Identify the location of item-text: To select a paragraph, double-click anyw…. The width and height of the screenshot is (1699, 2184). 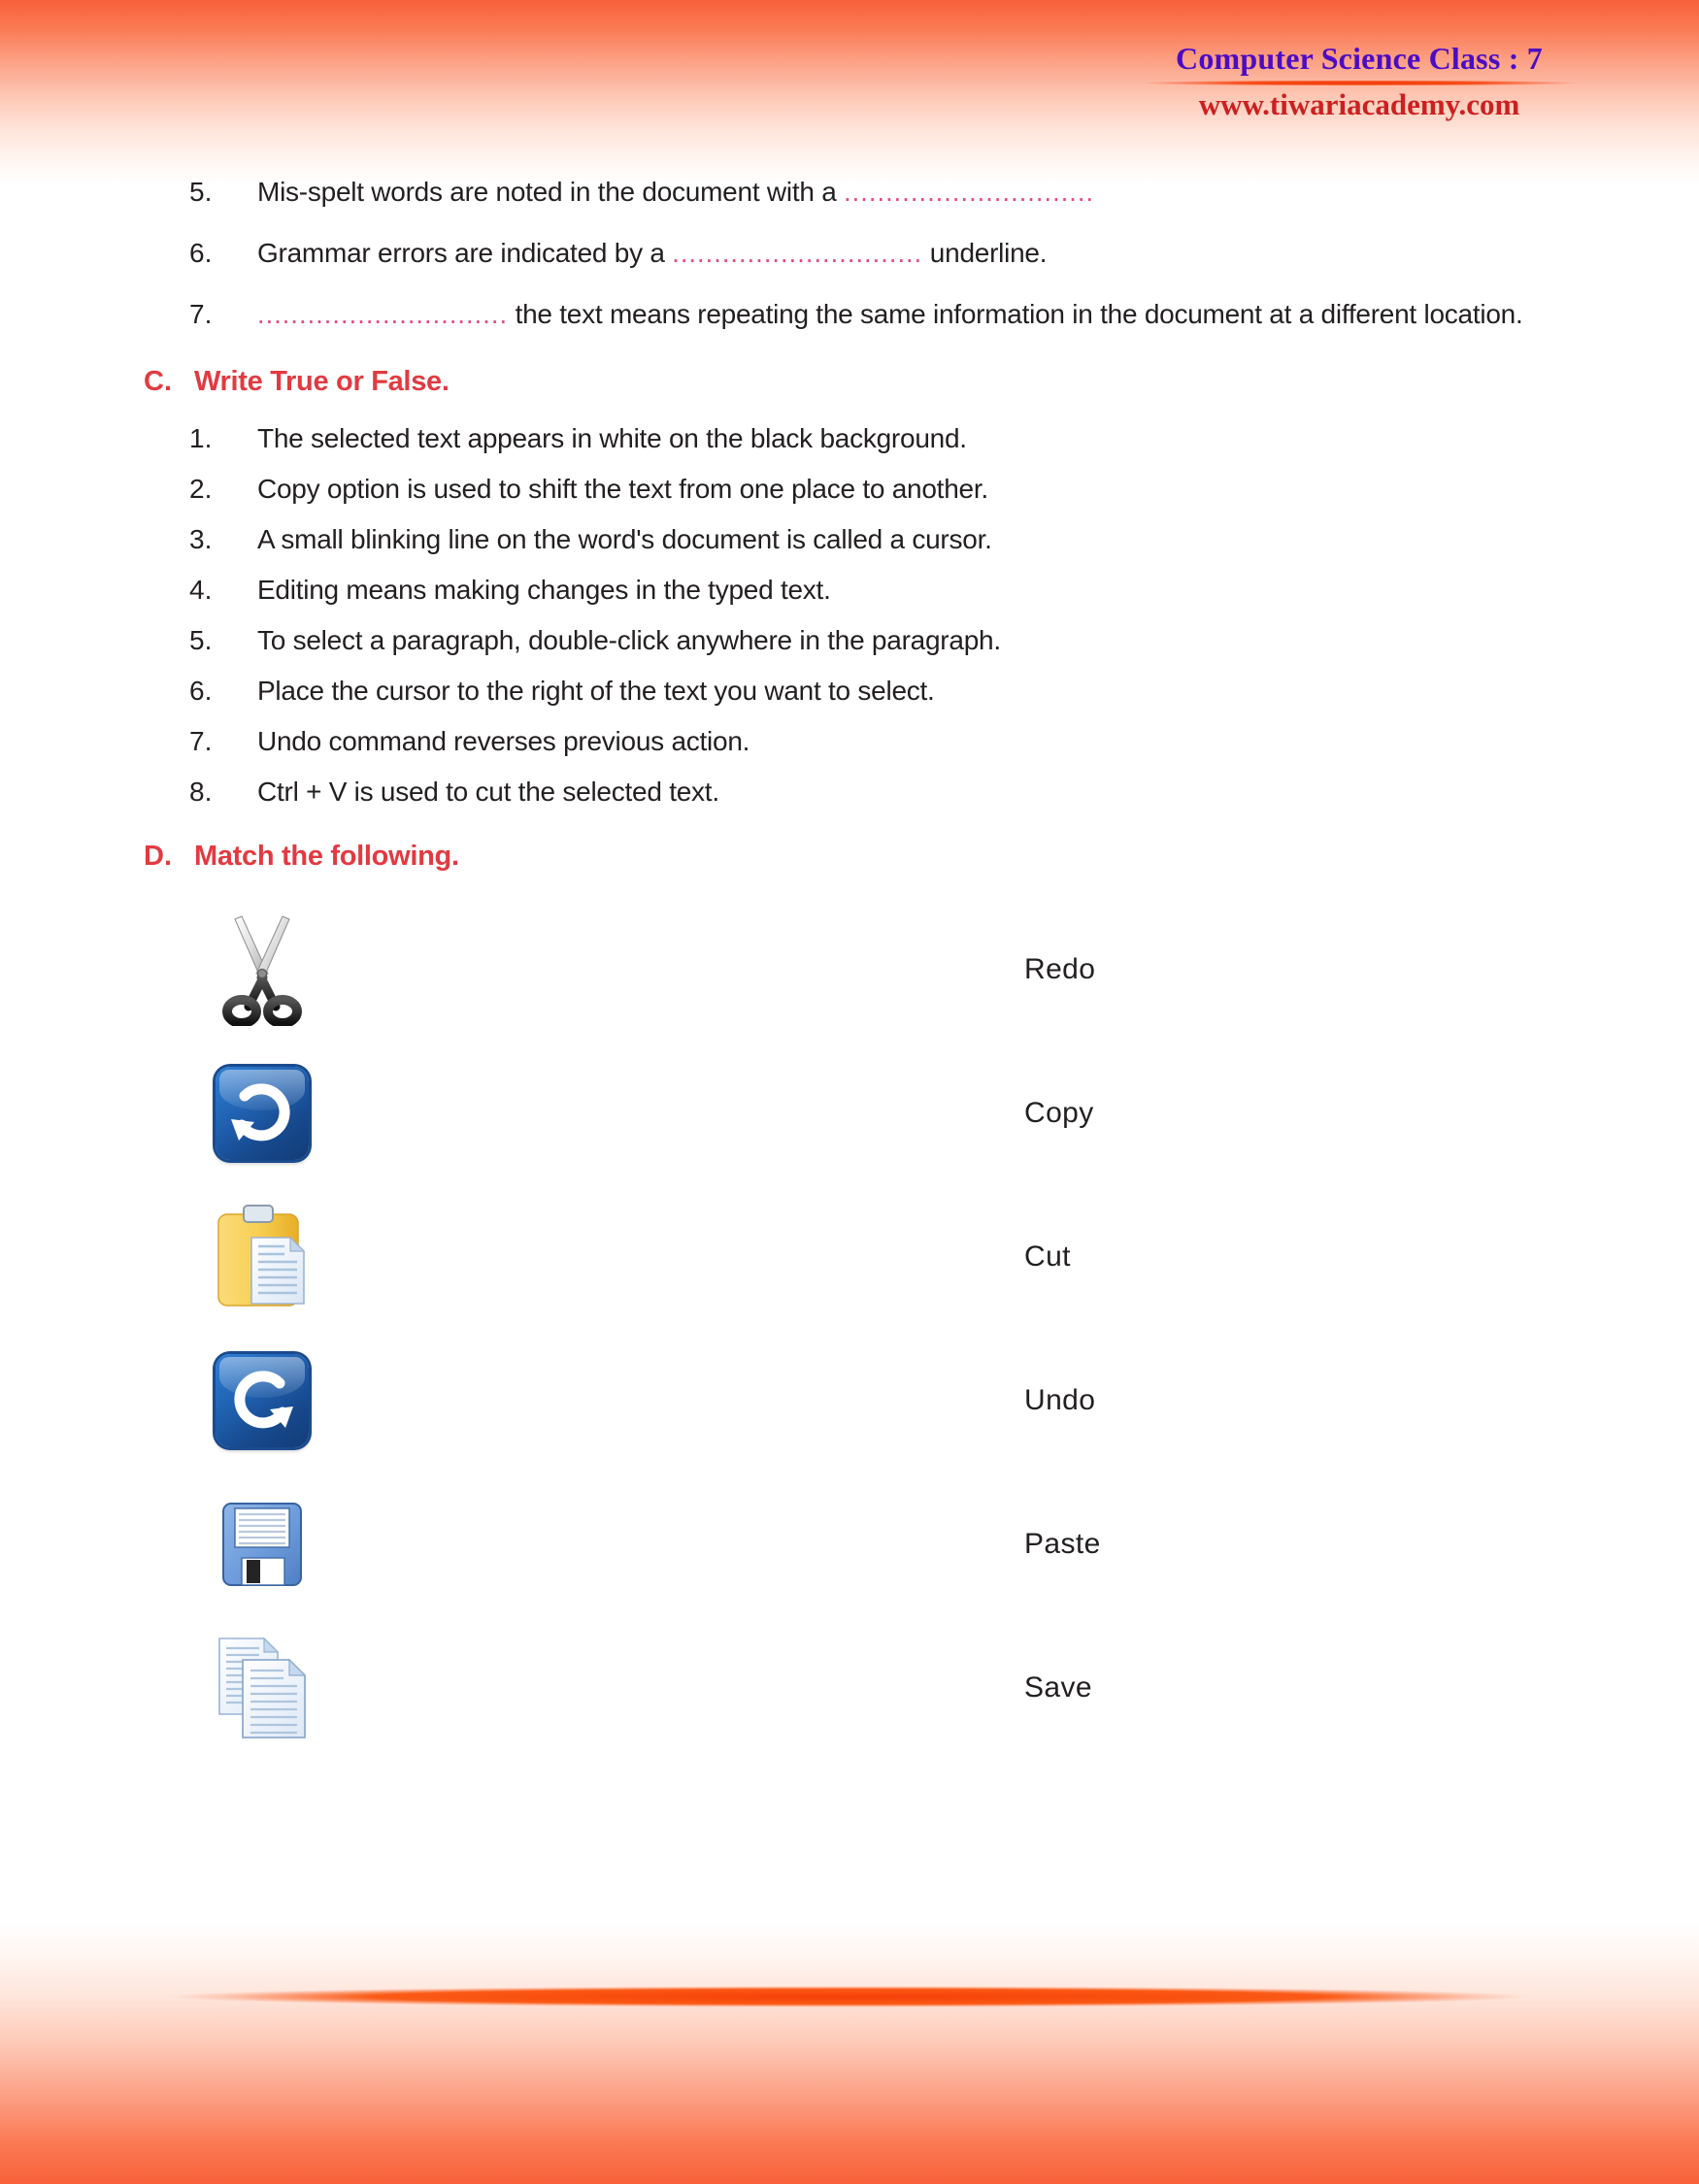
(629, 639).